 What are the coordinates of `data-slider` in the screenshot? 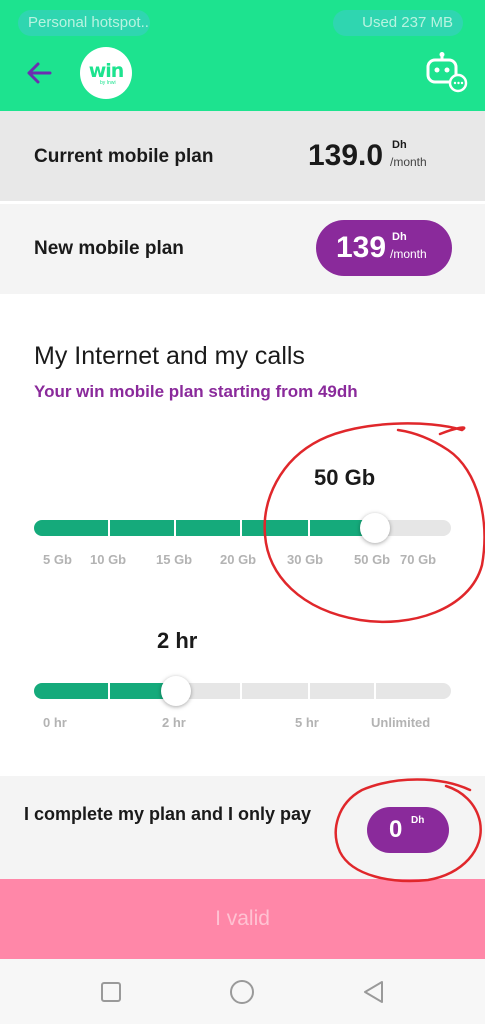 It's located at (242, 528).